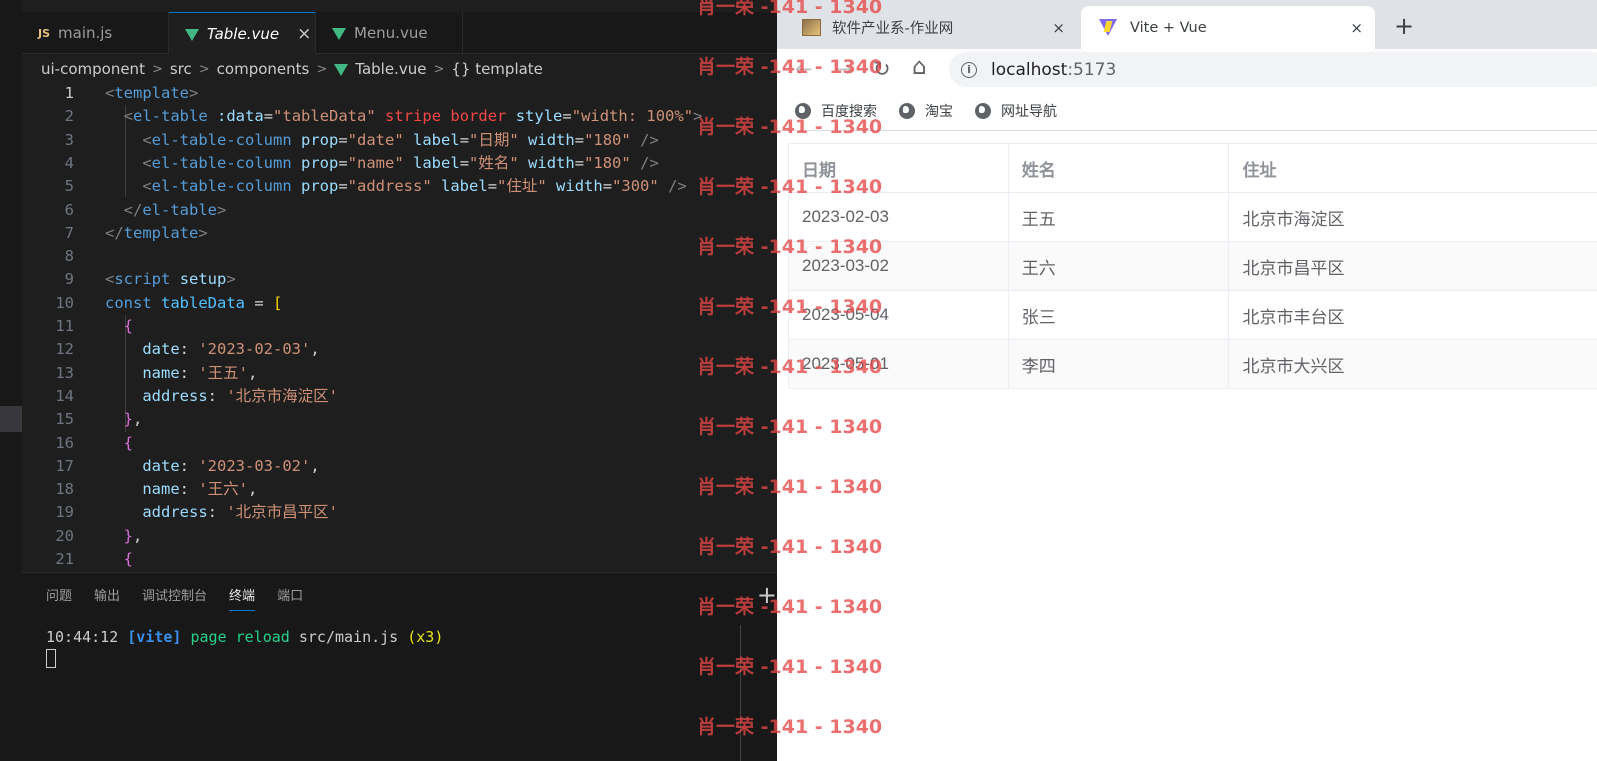 The height and width of the screenshot is (761, 1597). I want to click on code-text: {, so click(128, 326).